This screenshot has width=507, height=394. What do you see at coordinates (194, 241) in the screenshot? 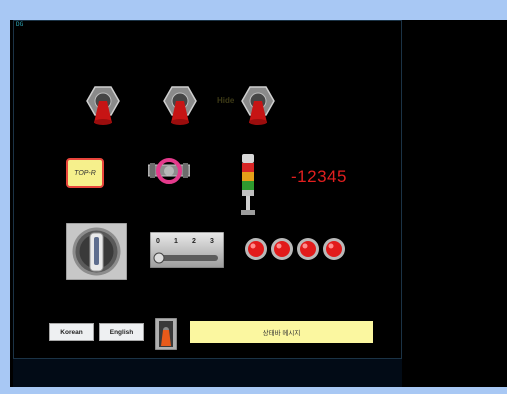
I see `scale-2: 2` at bounding box center [194, 241].